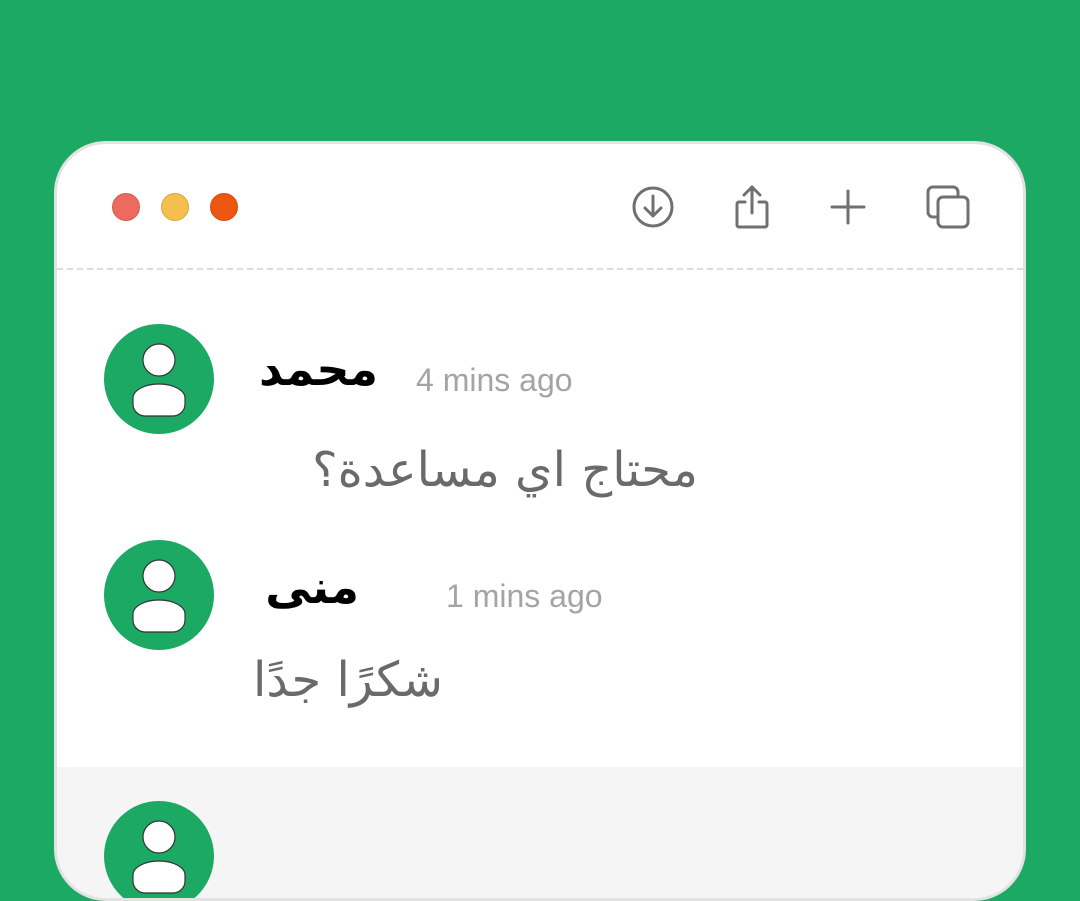 This screenshot has height=901, width=1080. Describe the element at coordinates (540, 832) in the screenshot. I see `compose-row` at that location.